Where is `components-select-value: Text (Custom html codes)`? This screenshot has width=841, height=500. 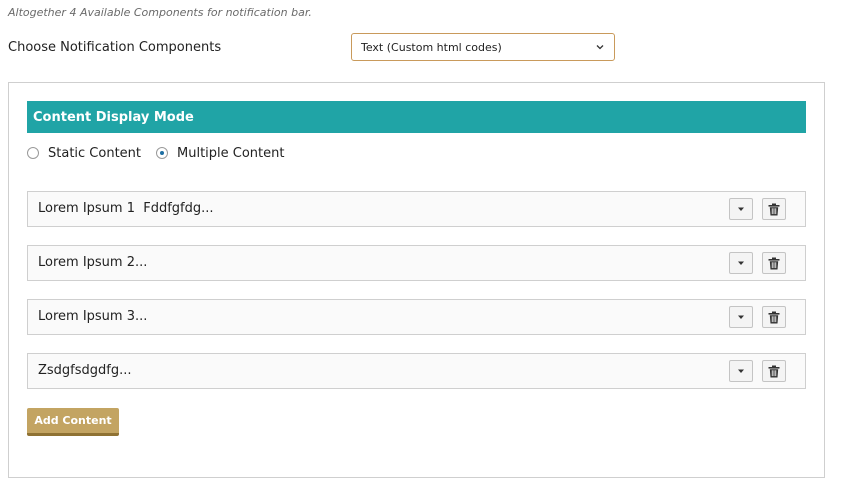 components-select-value: Text (Custom html codes) is located at coordinates (431, 47).